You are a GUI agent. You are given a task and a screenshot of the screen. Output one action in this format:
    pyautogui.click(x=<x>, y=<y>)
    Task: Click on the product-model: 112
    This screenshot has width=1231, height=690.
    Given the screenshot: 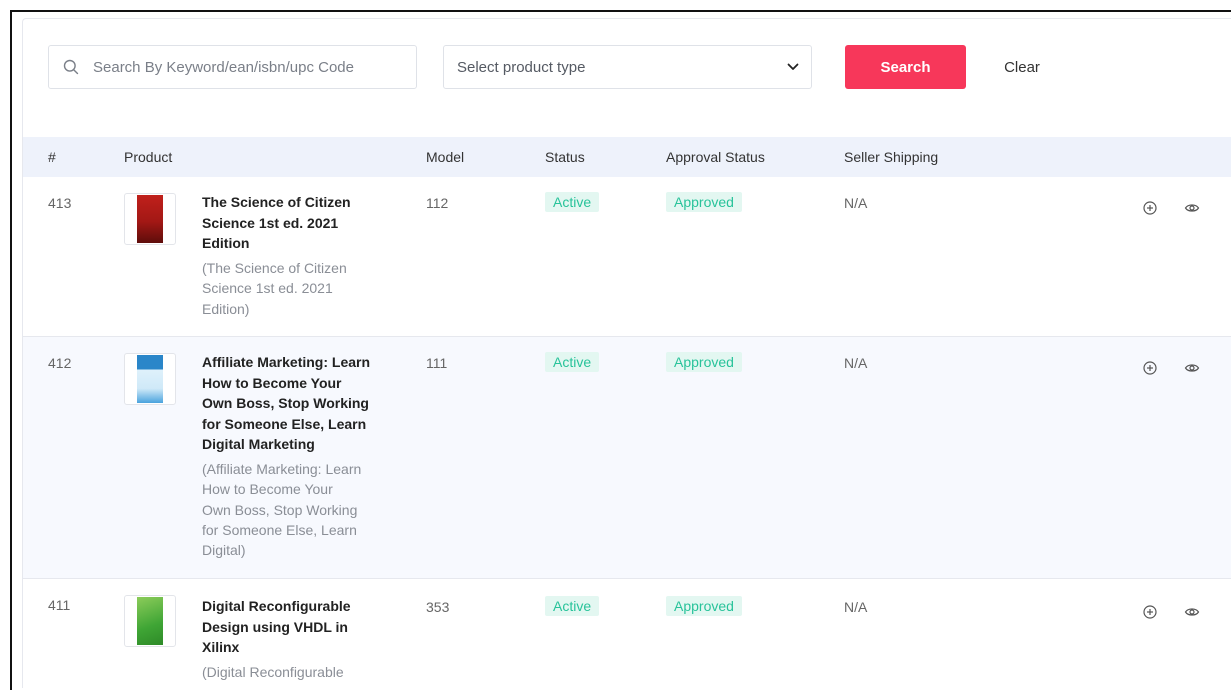 What is the action you would take?
    pyautogui.click(x=437, y=203)
    